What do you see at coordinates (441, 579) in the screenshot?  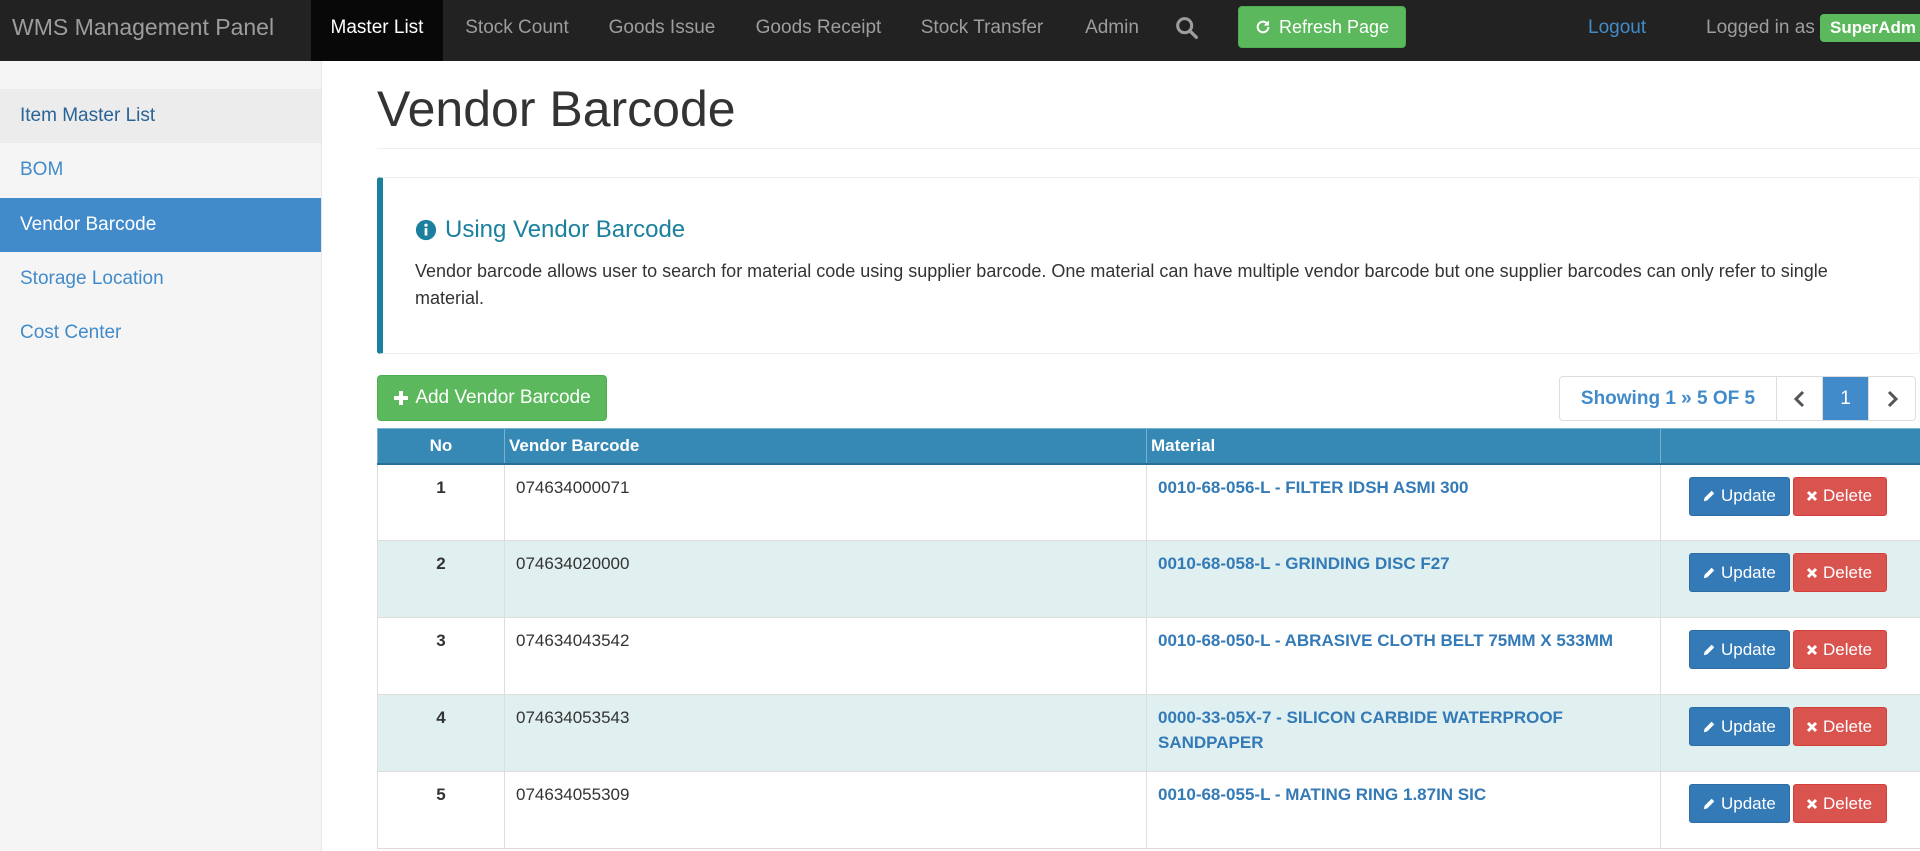 I see `row-number: 2` at bounding box center [441, 579].